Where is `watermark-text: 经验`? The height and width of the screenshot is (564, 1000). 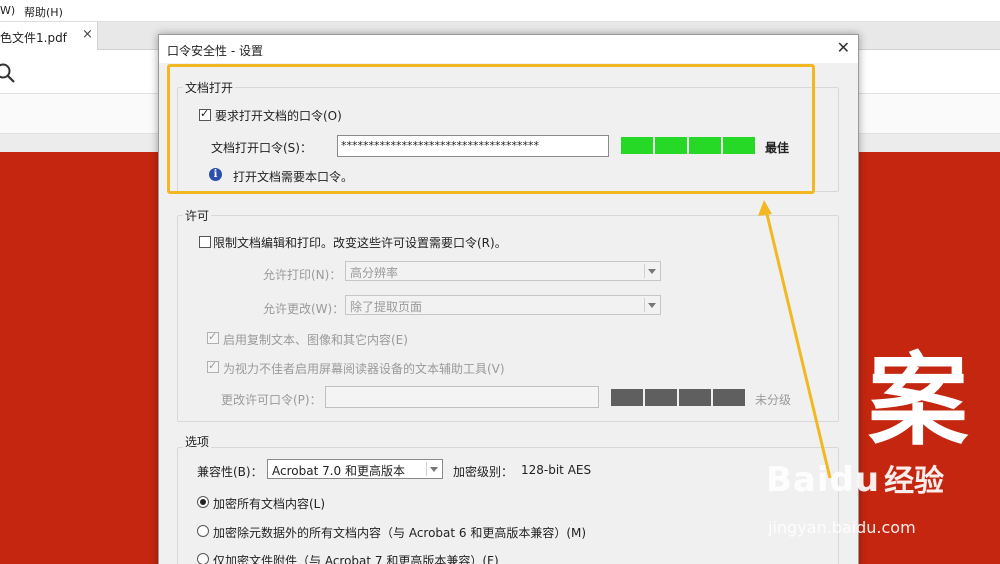 watermark-text: 经验 is located at coordinates (914, 481).